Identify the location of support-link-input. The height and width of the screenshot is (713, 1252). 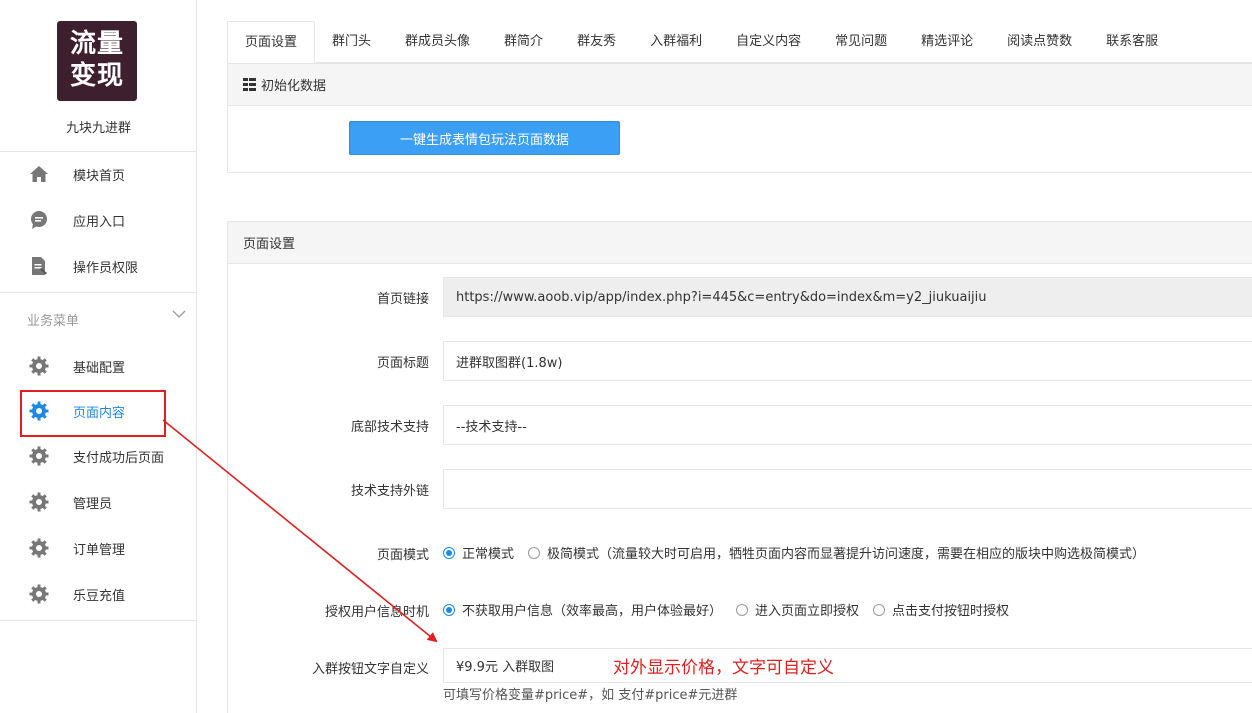
(847, 489).